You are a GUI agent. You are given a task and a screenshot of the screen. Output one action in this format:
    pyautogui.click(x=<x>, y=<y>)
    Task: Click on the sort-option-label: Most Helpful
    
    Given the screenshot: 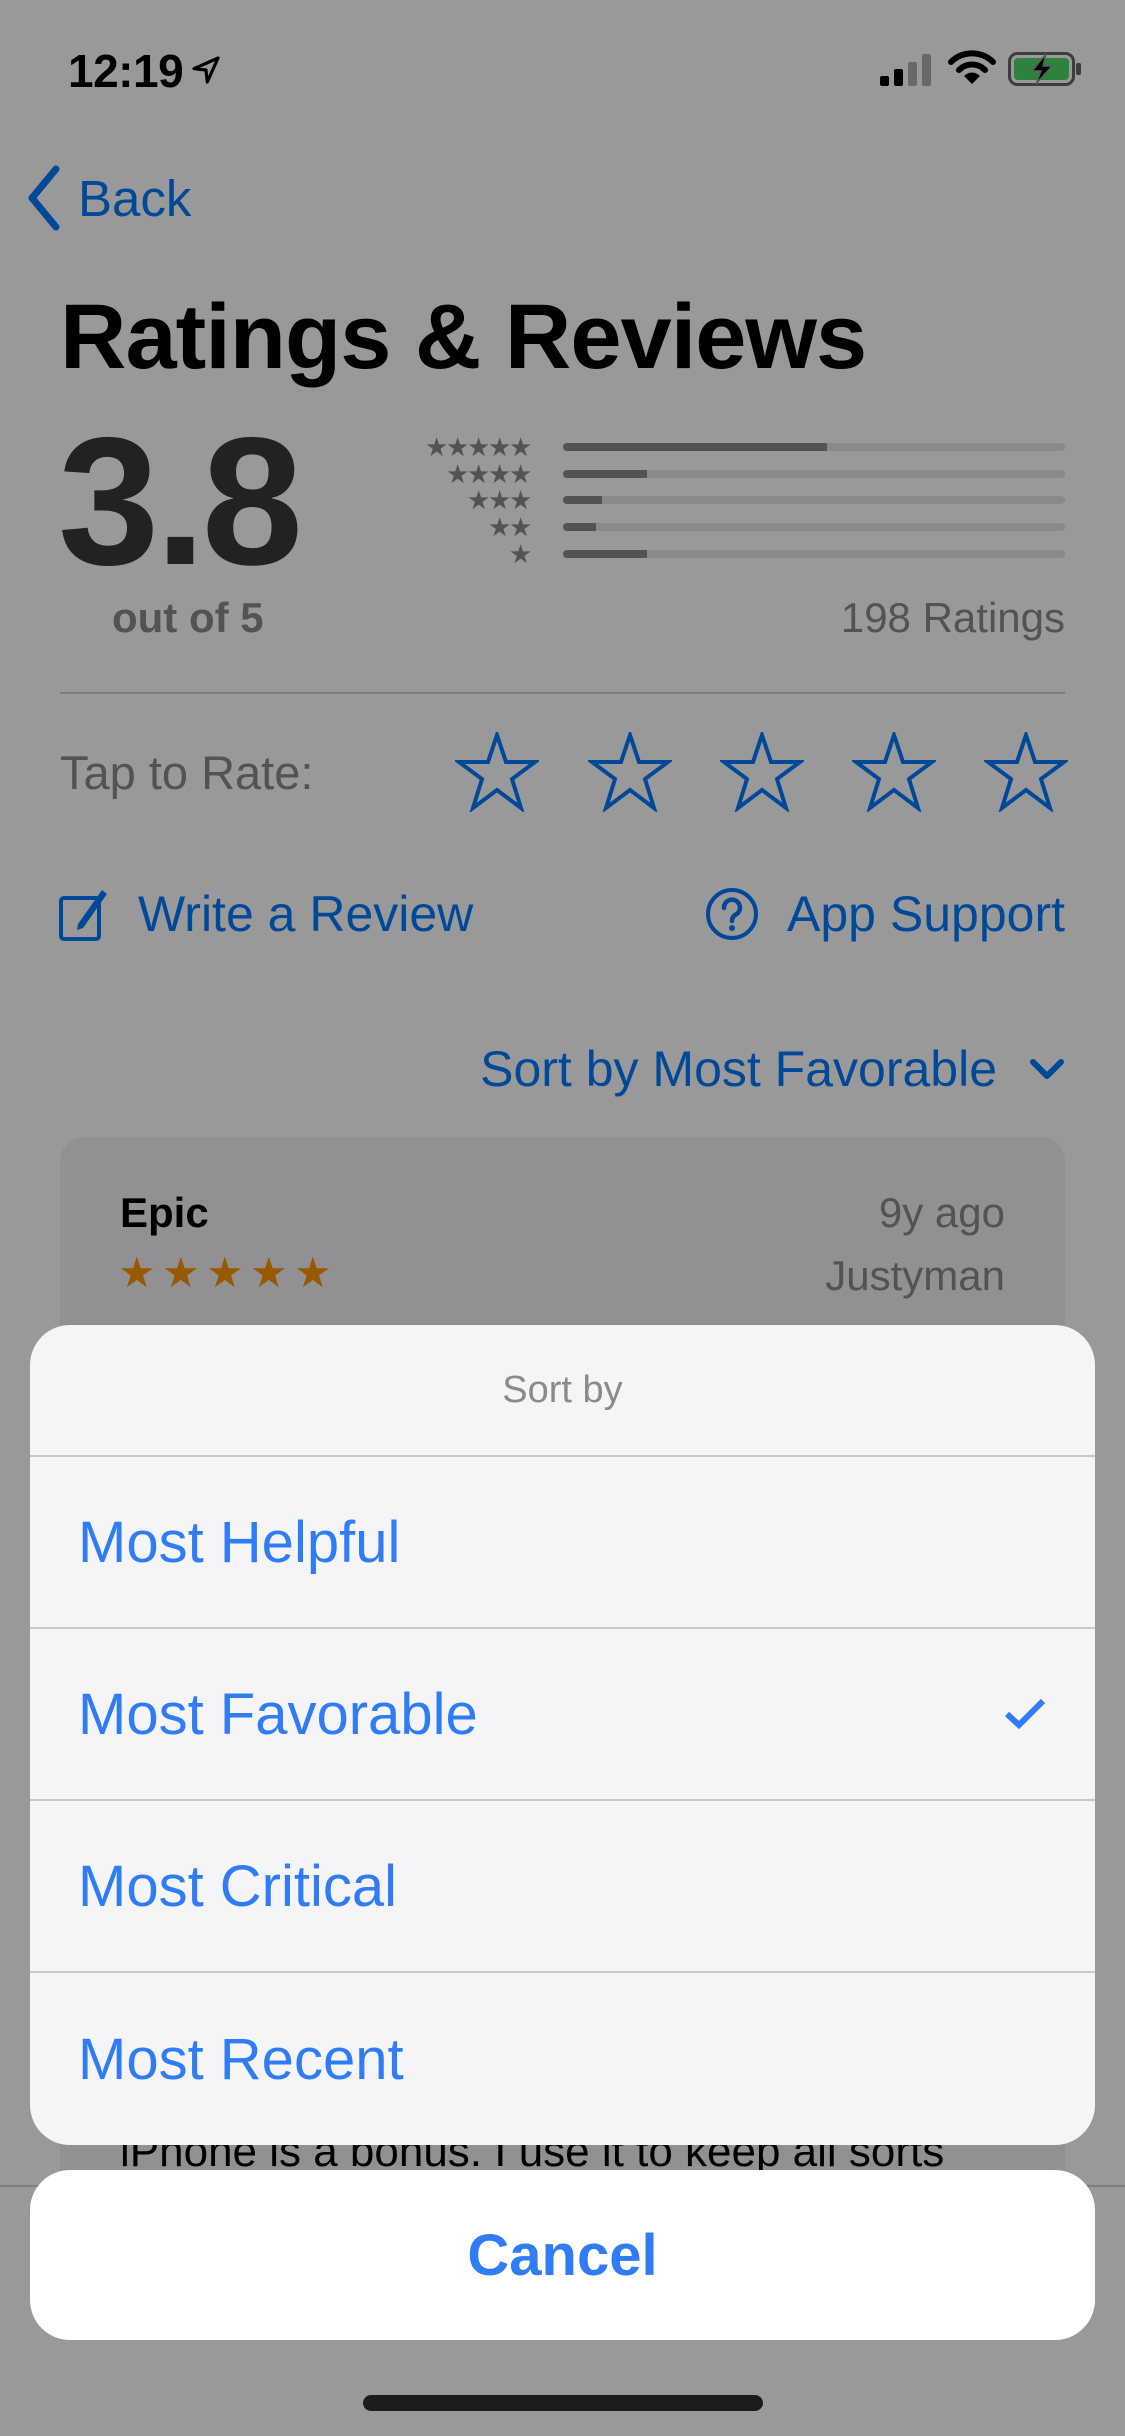 What is the action you would take?
    pyautogui.click(x=239, y=1542)
    